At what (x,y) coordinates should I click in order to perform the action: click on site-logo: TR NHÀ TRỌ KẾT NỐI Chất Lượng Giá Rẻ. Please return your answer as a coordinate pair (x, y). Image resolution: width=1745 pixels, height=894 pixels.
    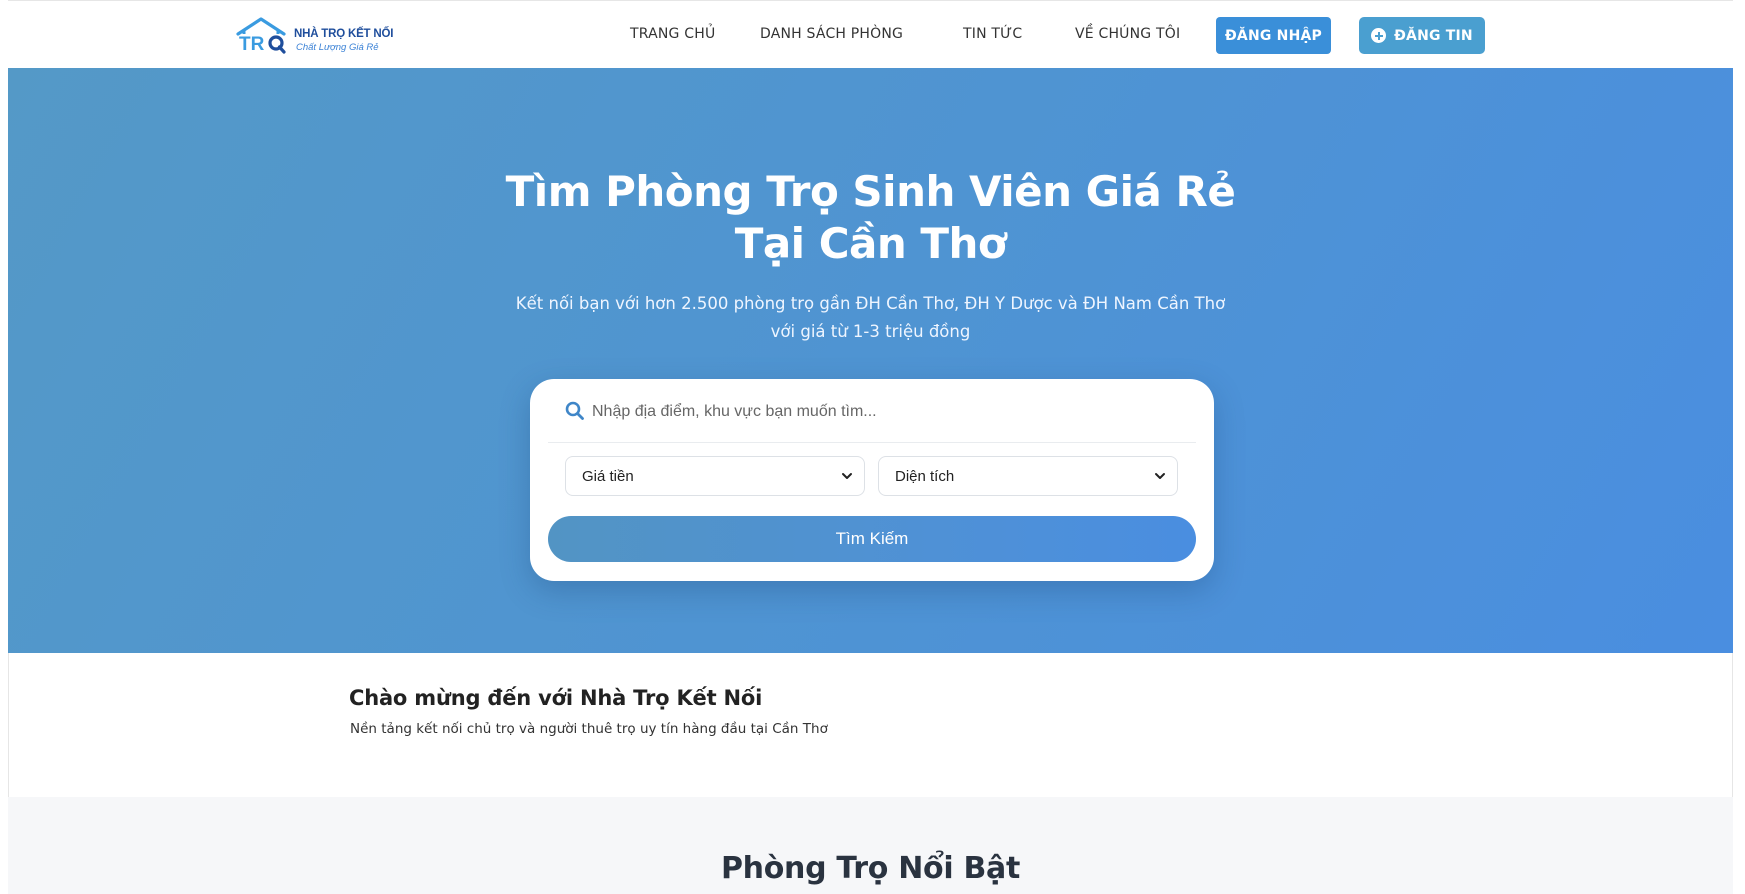
    Looking at the image, I should click on (321, 37).